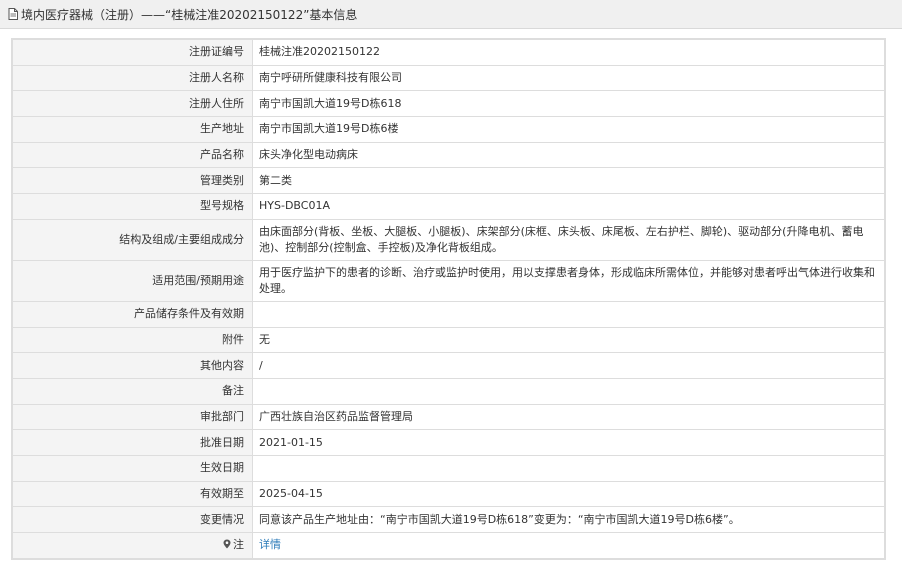 The height and width of the screenshot is (574, 902). Describe the element at coordinates (132, 280) in the screenshot. I see `row-label: 适用范围/预期用途` at that location.